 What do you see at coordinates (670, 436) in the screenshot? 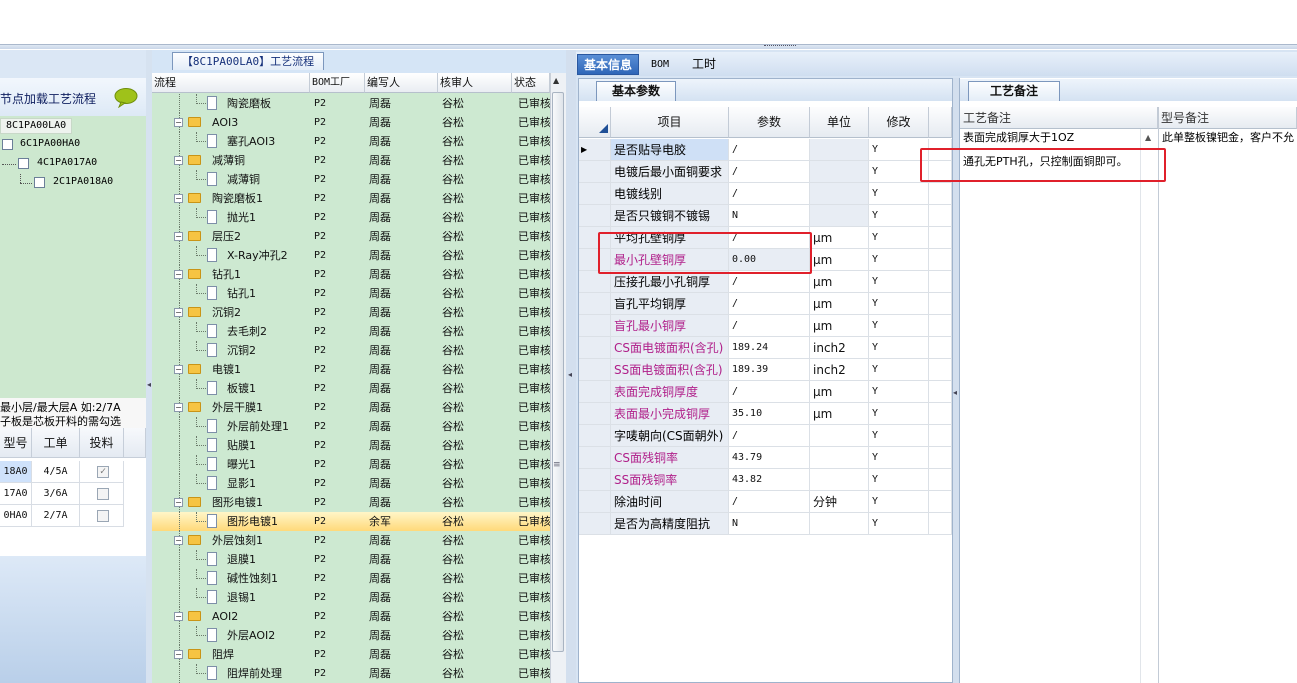
I see `param-item: 字唛朝向(CS面朝外)` at bounding box center [670, 436].